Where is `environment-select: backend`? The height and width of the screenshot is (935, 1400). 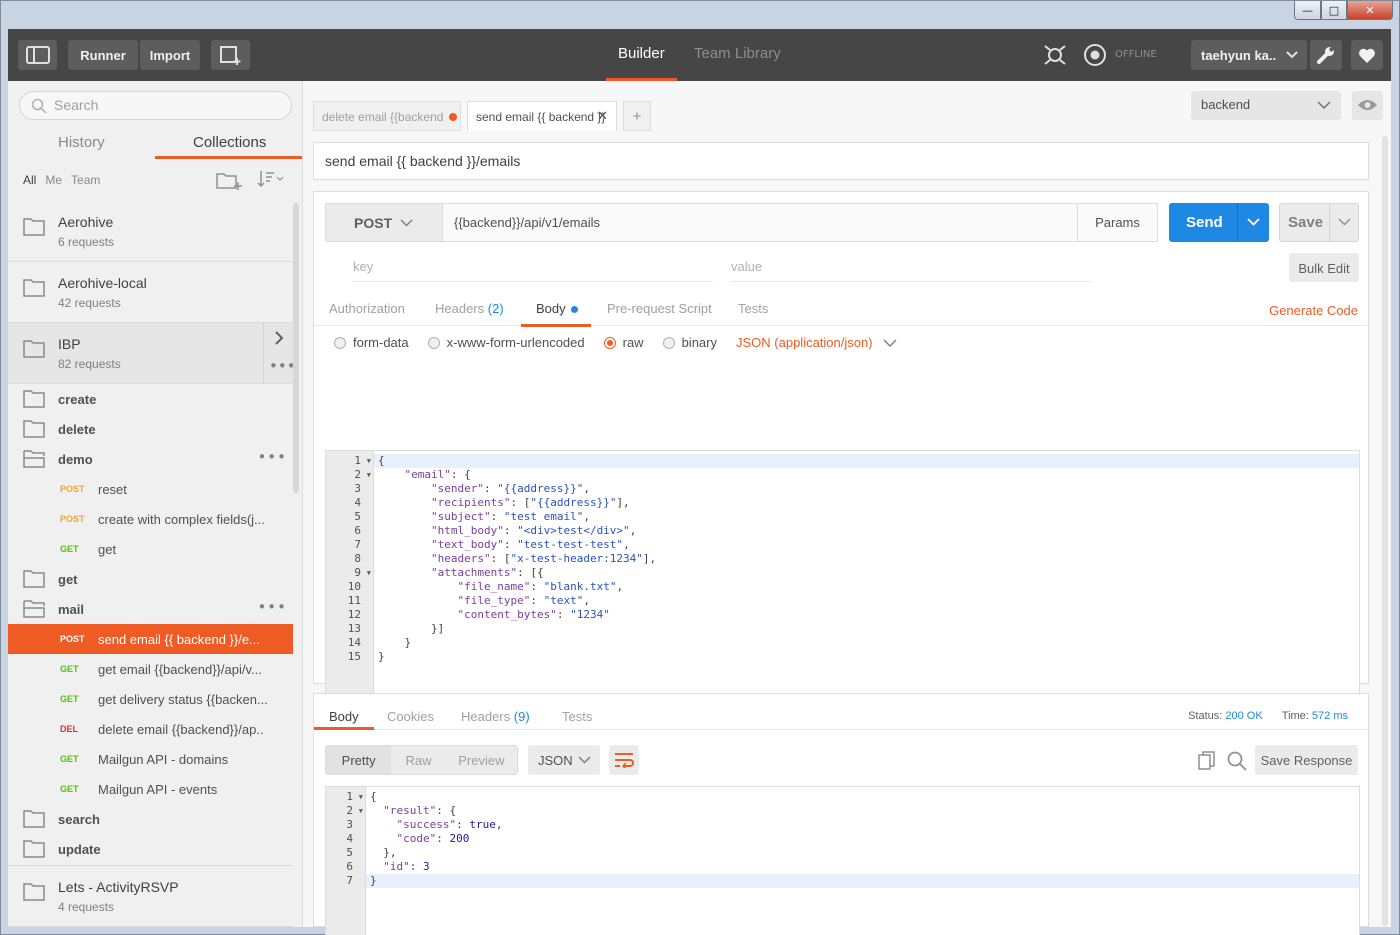
environment-select: backend is located at coordinates (1266, 105).